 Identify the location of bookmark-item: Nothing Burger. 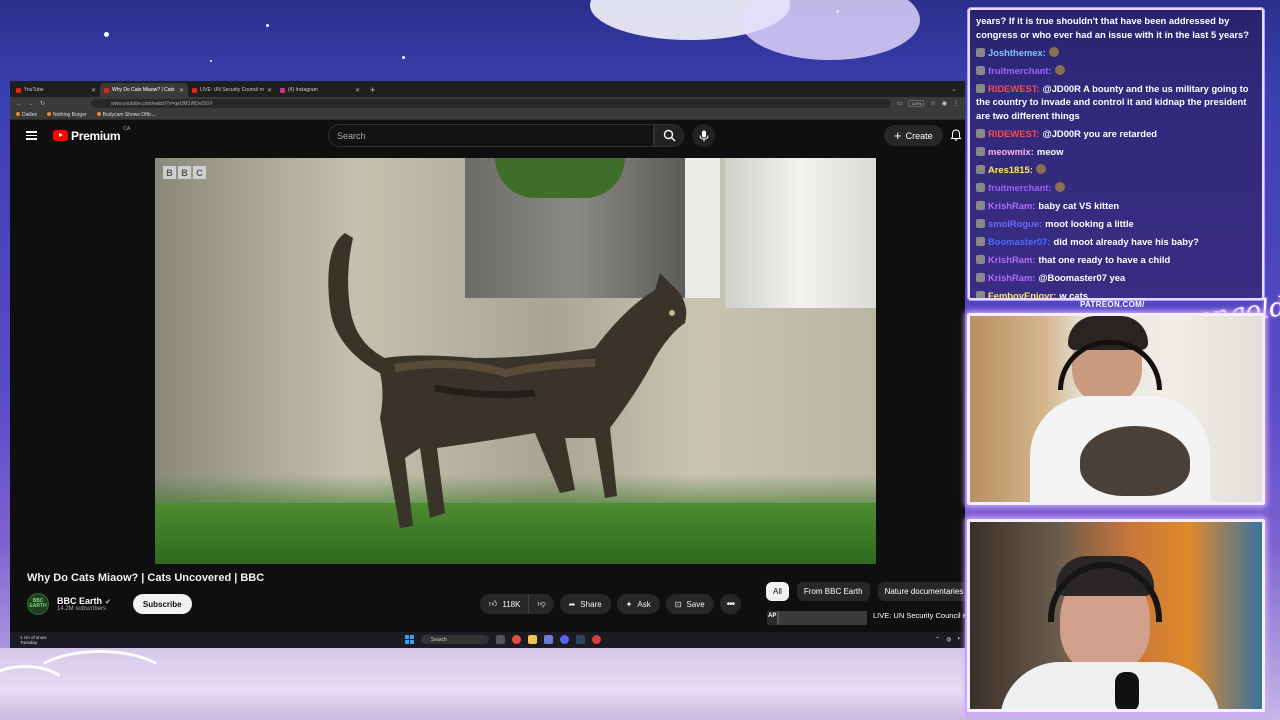
(67, 115).